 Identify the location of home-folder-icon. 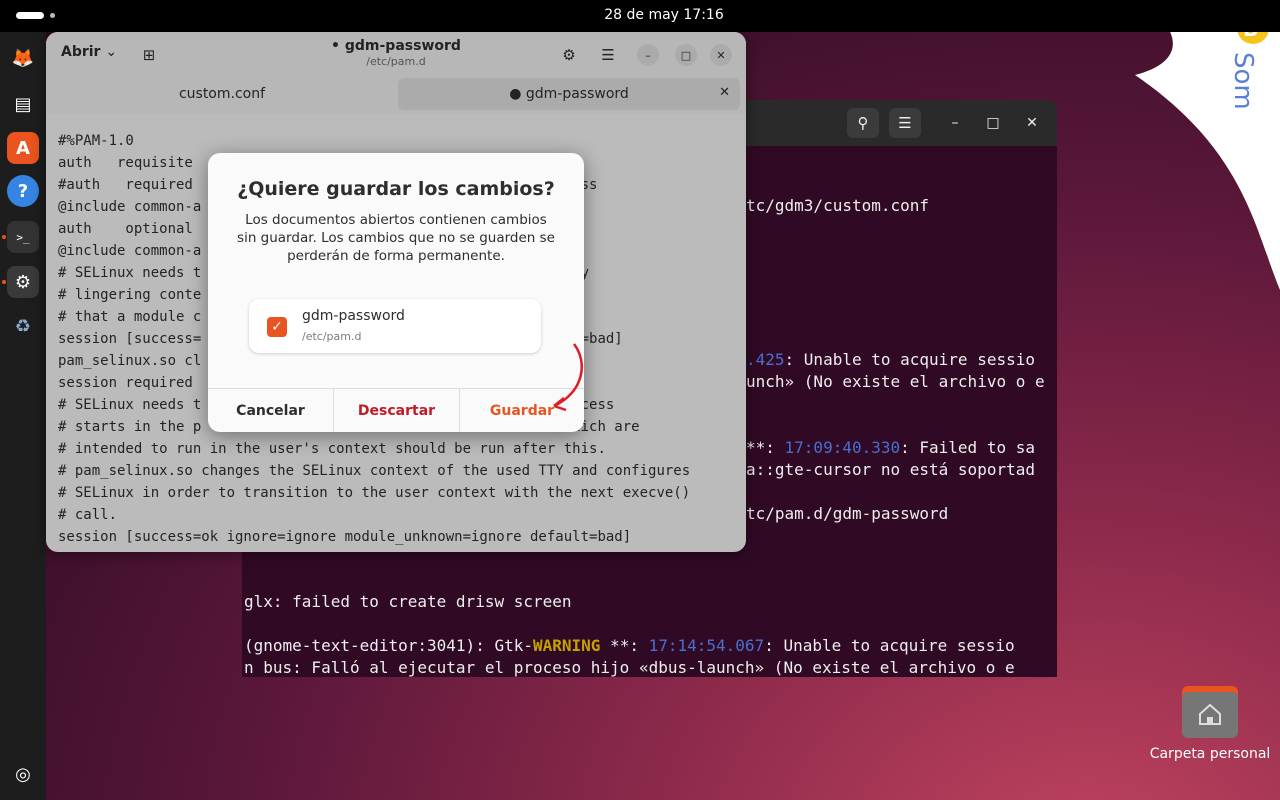
(1210, 712).